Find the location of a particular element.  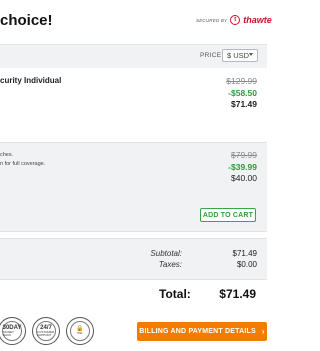

seal-sub-text: MONEY BACK is located at coordinates (8, 333).